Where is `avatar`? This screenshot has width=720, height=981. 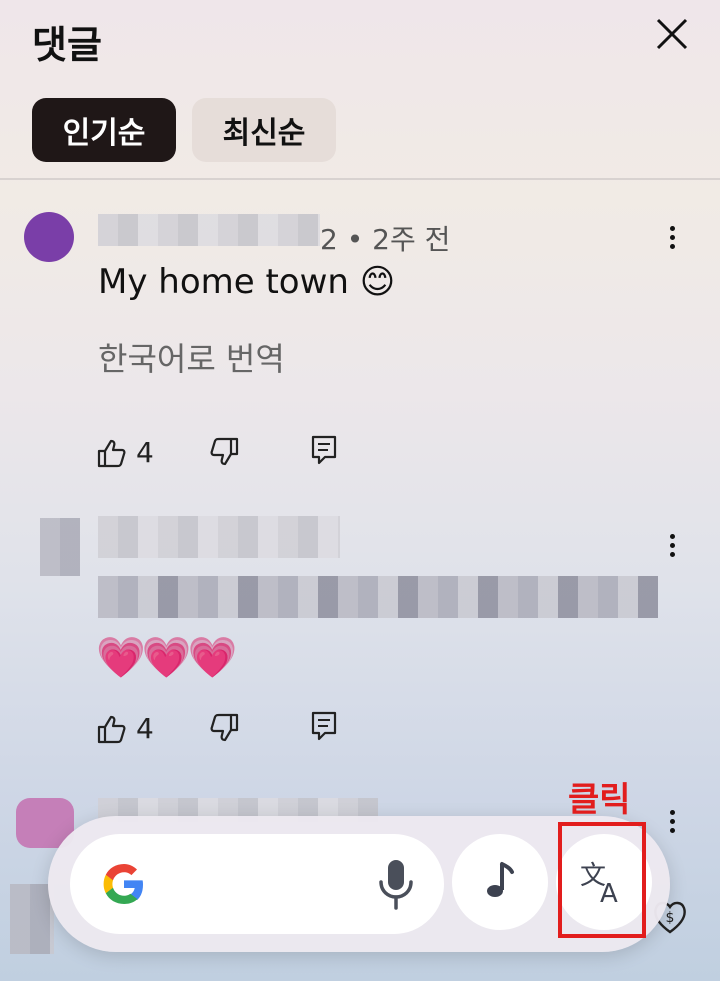 avatar is located at coordinates (49, 237).